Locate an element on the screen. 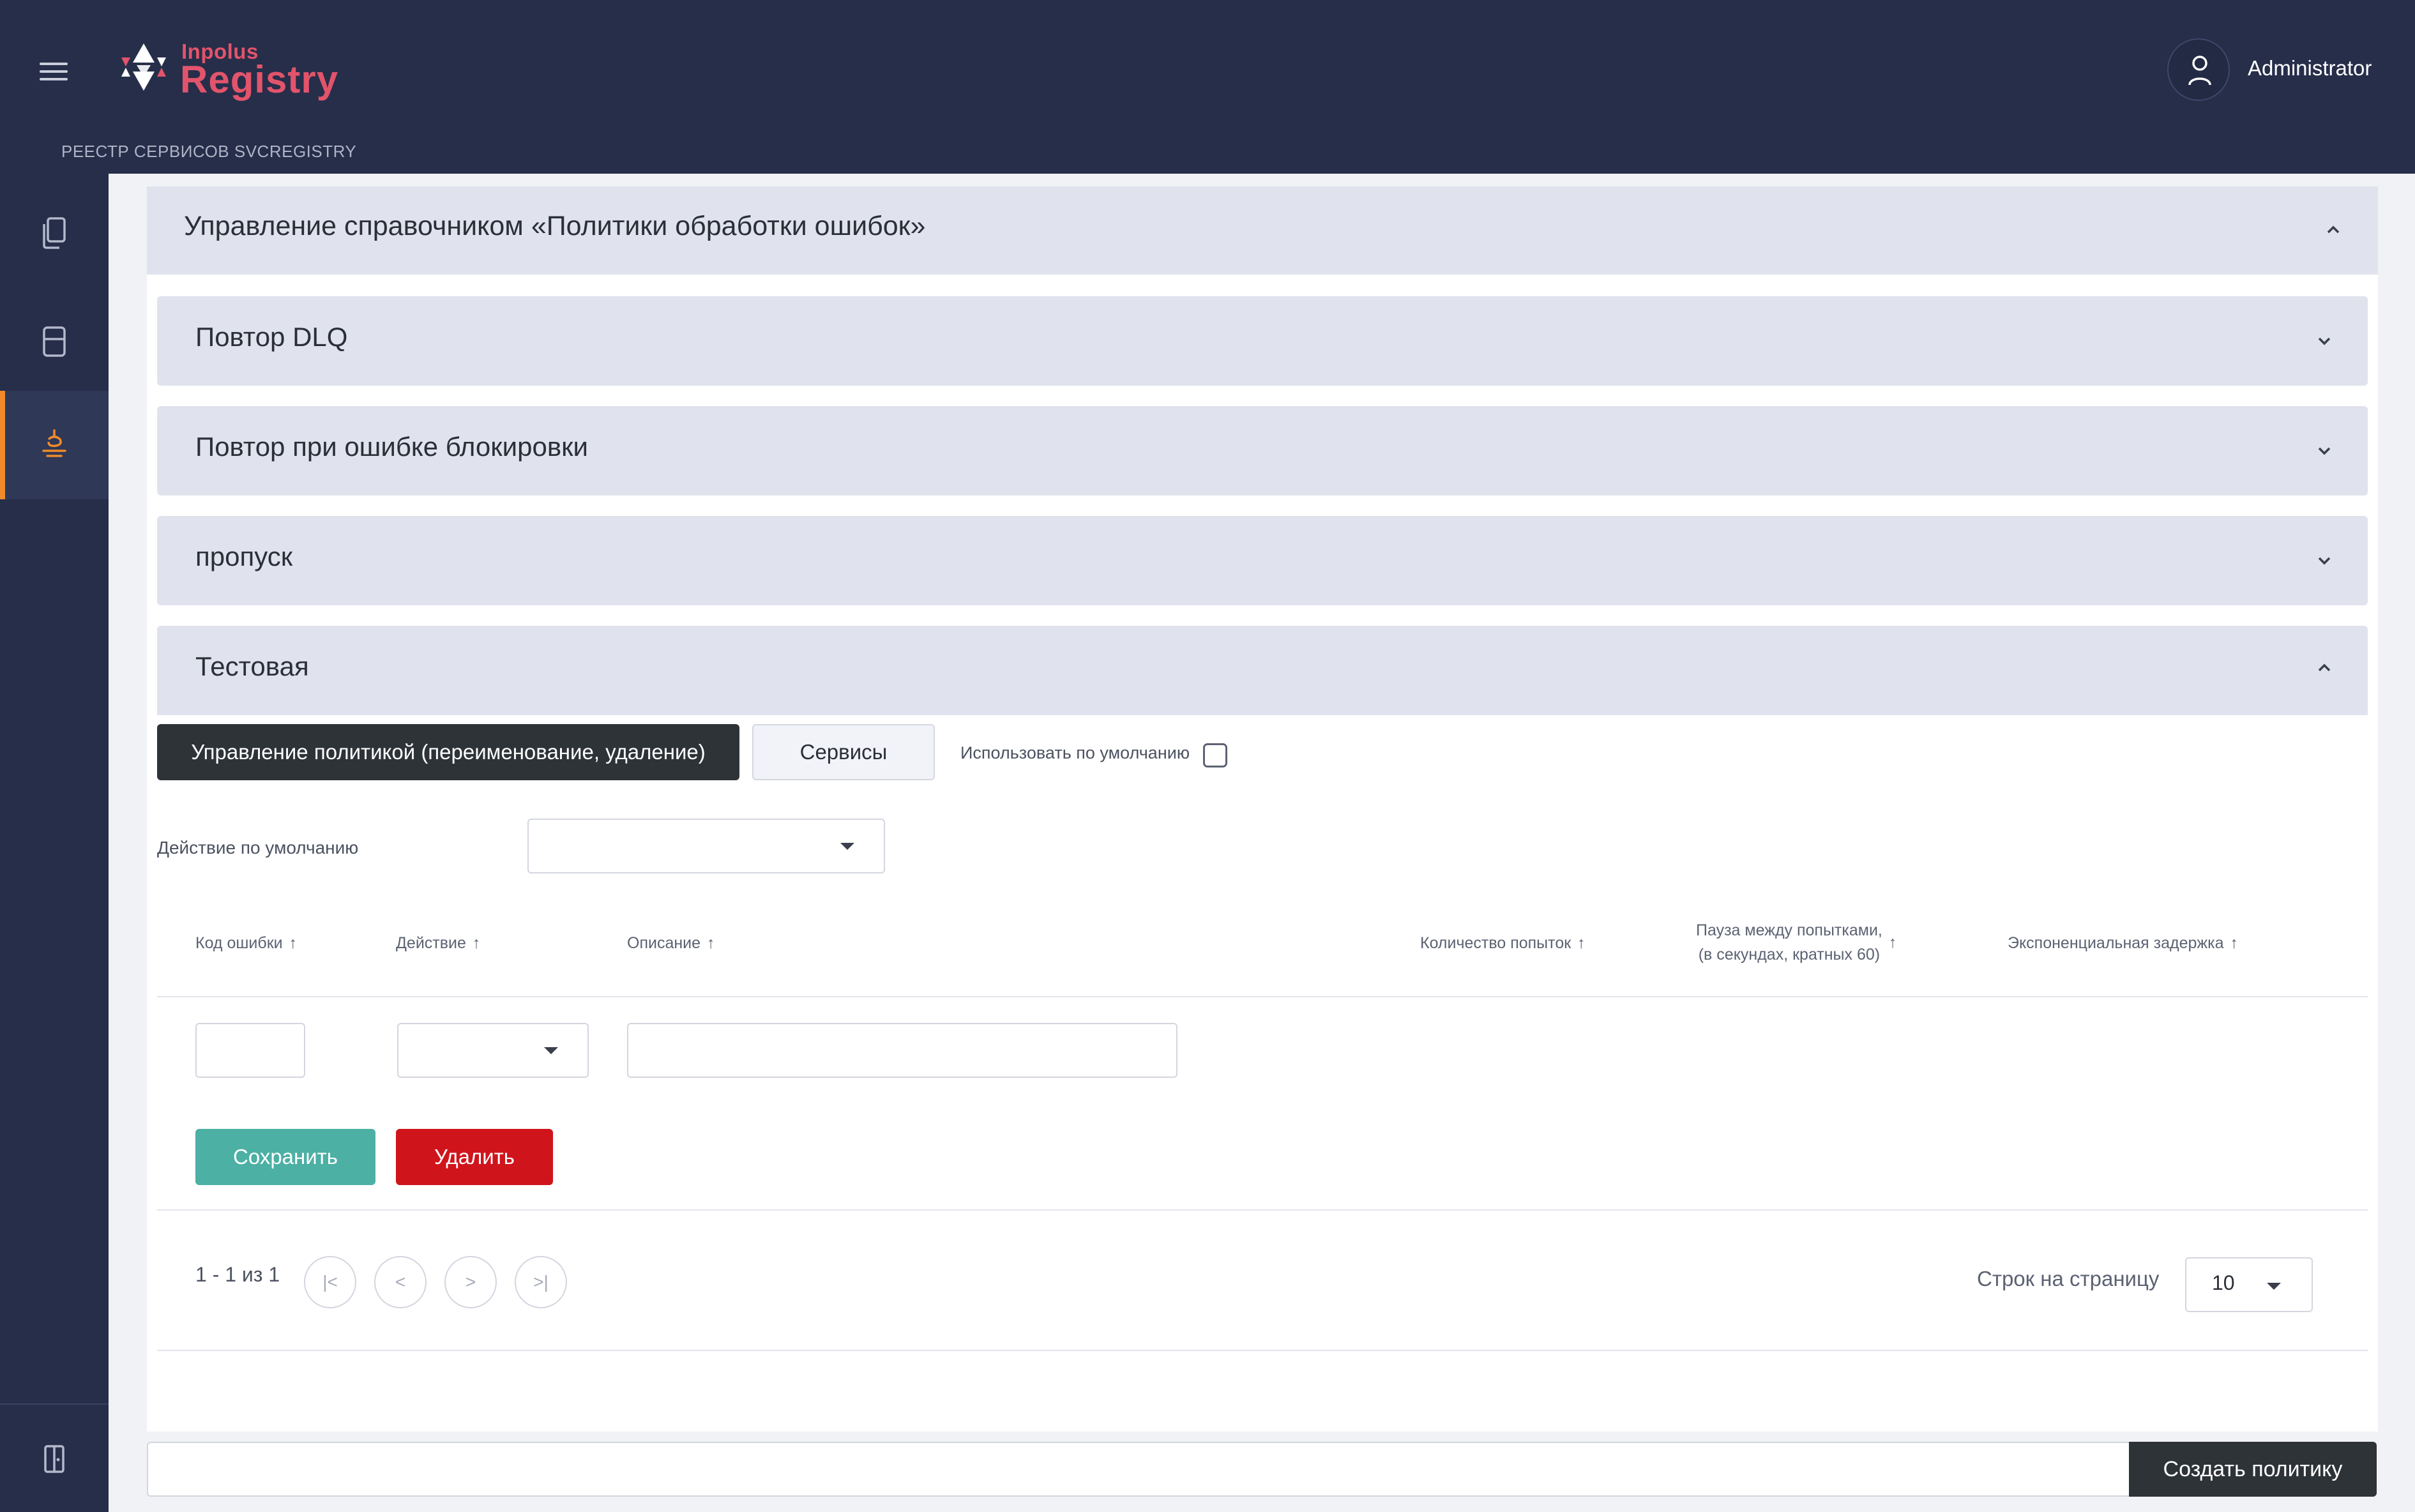 Image resolution: width=2415 pixels, height=1512 pixels. sidebar-item-exit is located at coordinates (54, 1459).